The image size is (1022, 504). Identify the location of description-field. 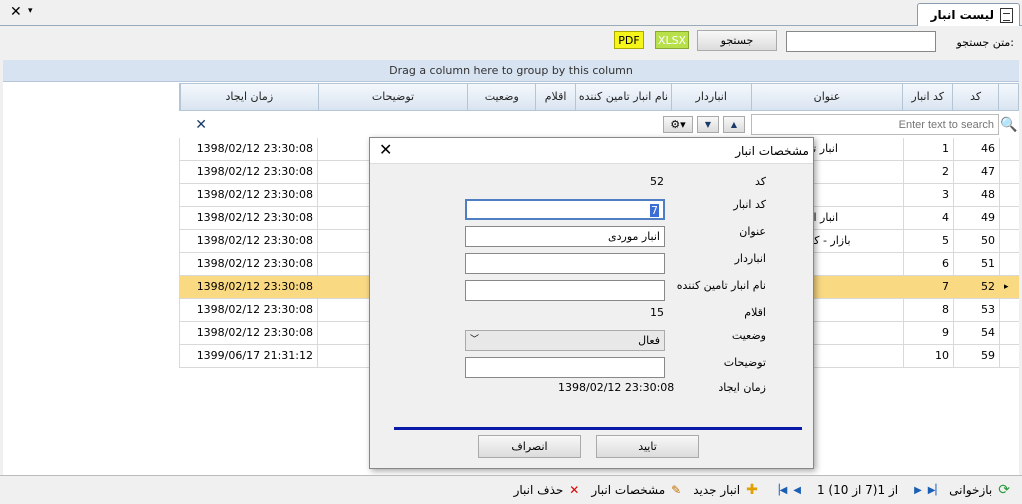
(565, 367).